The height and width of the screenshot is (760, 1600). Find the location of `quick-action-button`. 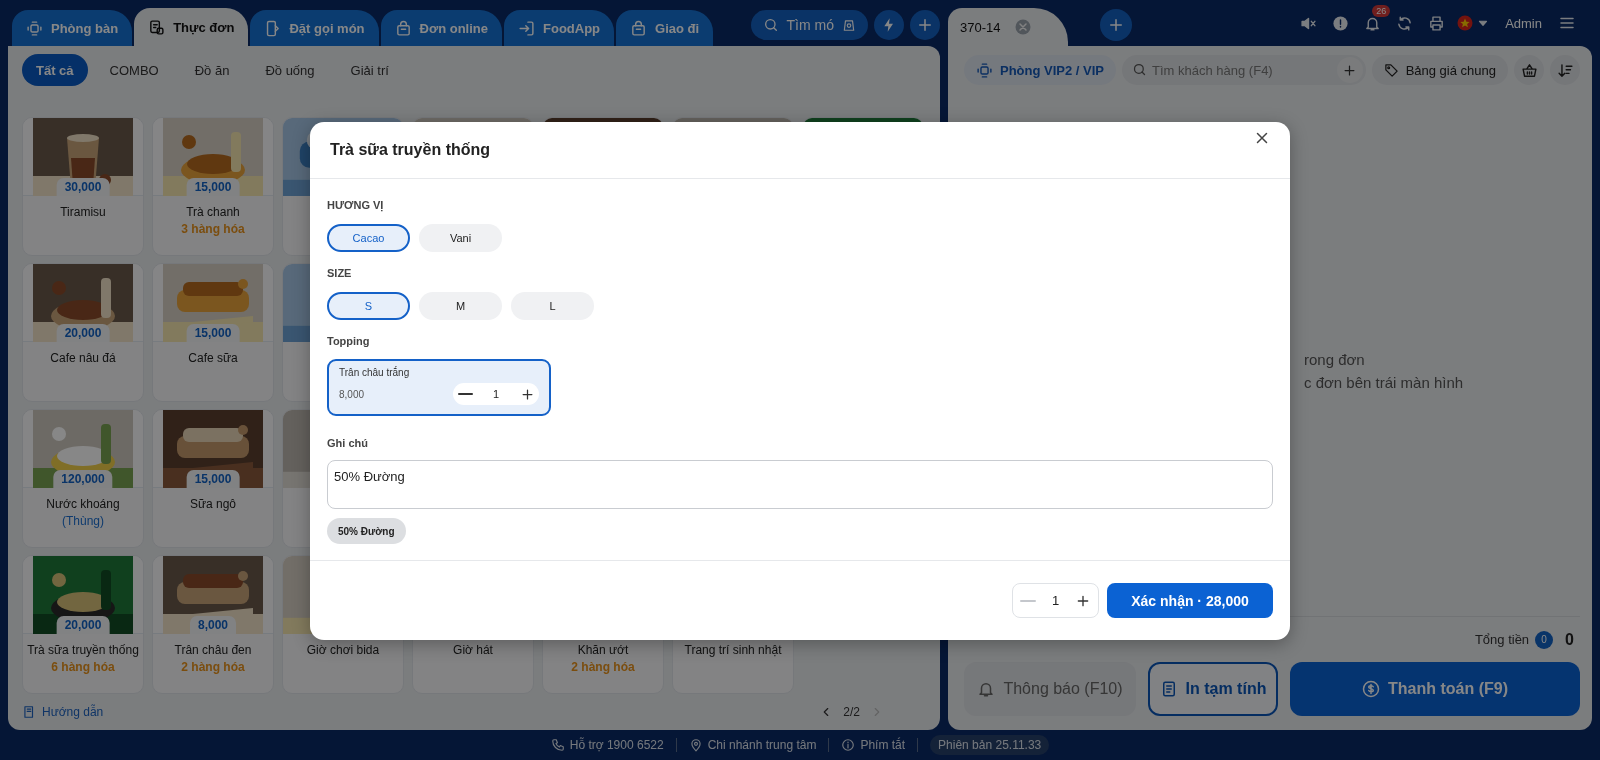

quick-action-button is located at coordinates (889, 25).